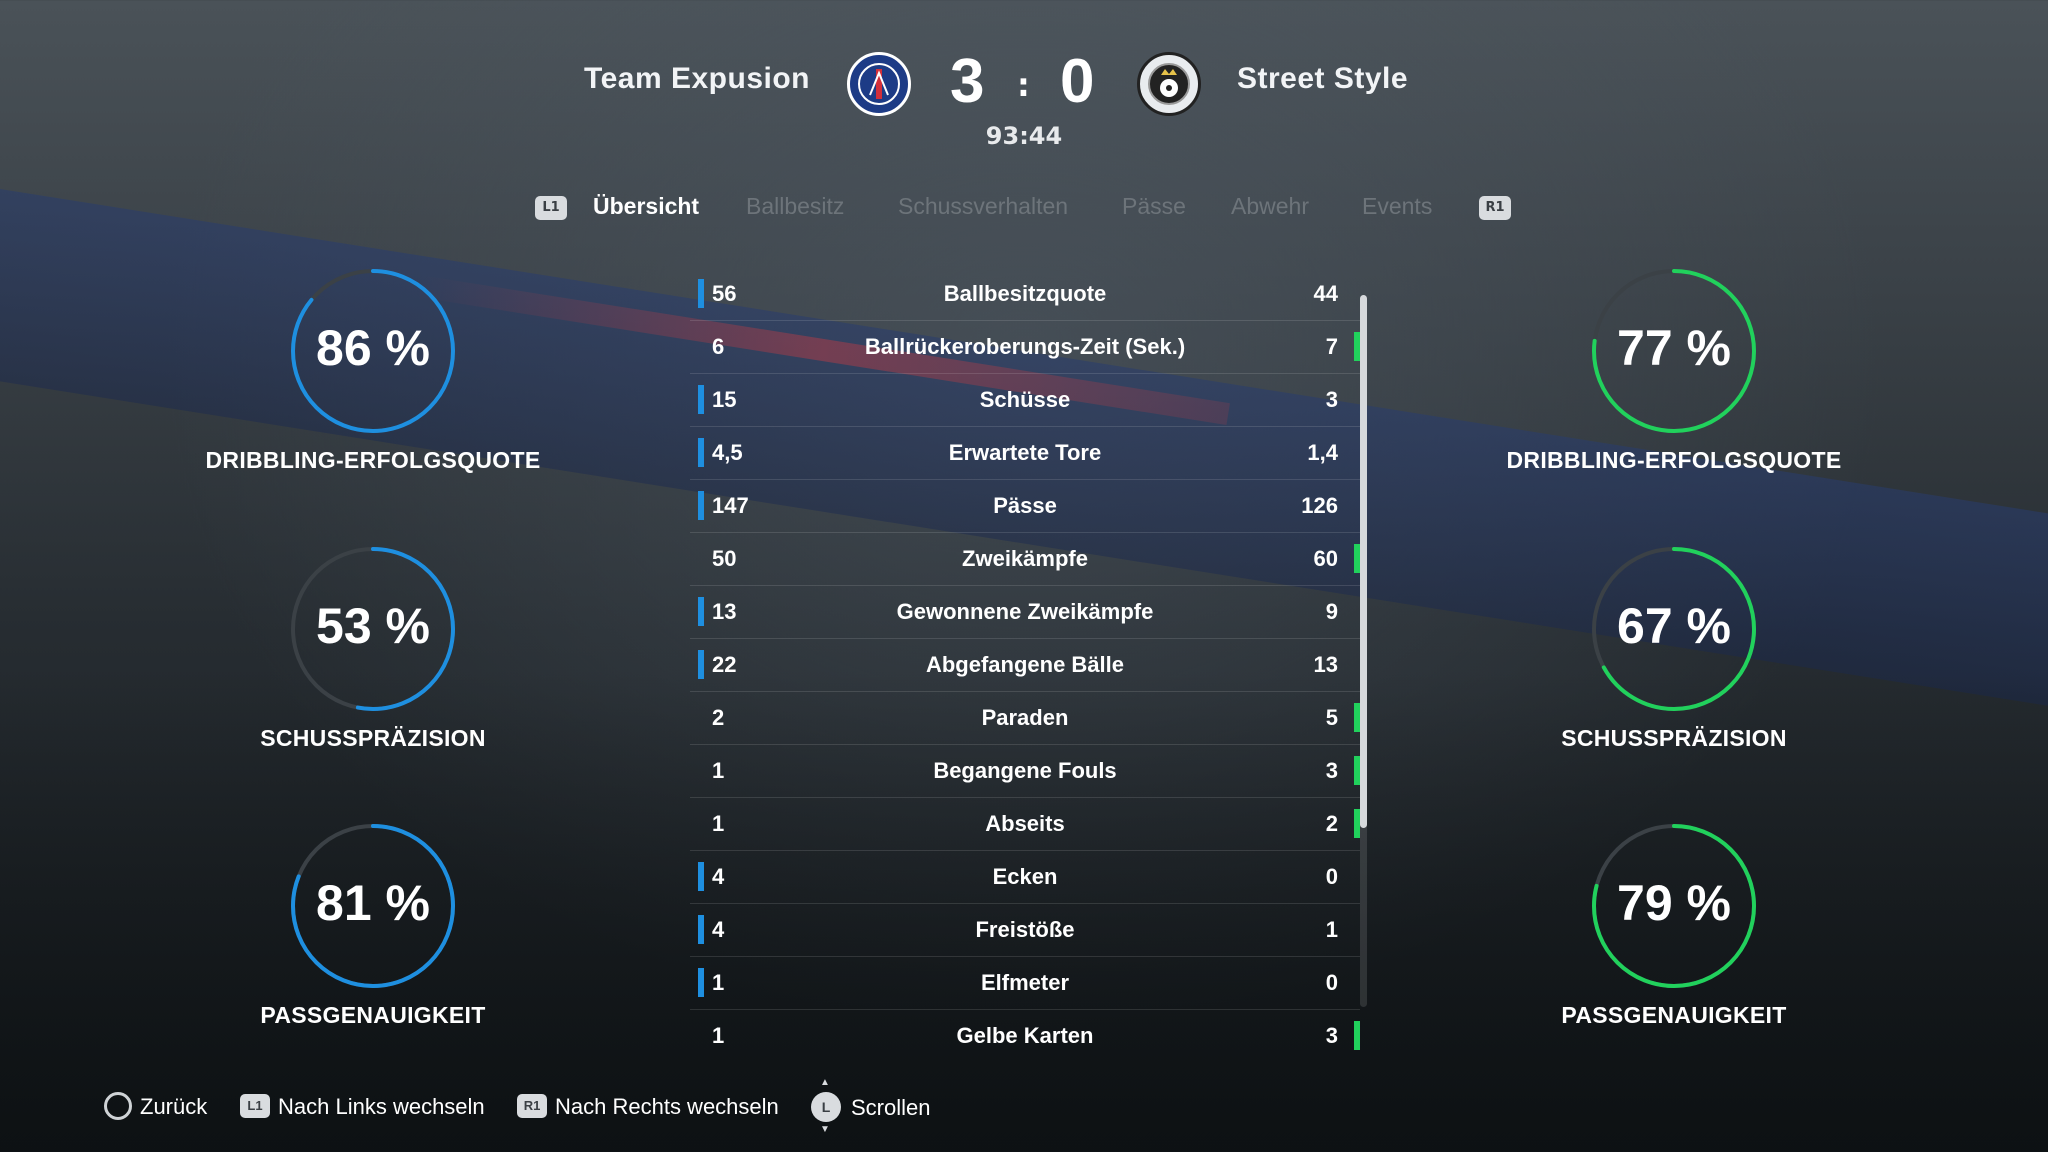  I want to click on stat-row: 1 Begangene Fouls 3, so click(1025, 771).